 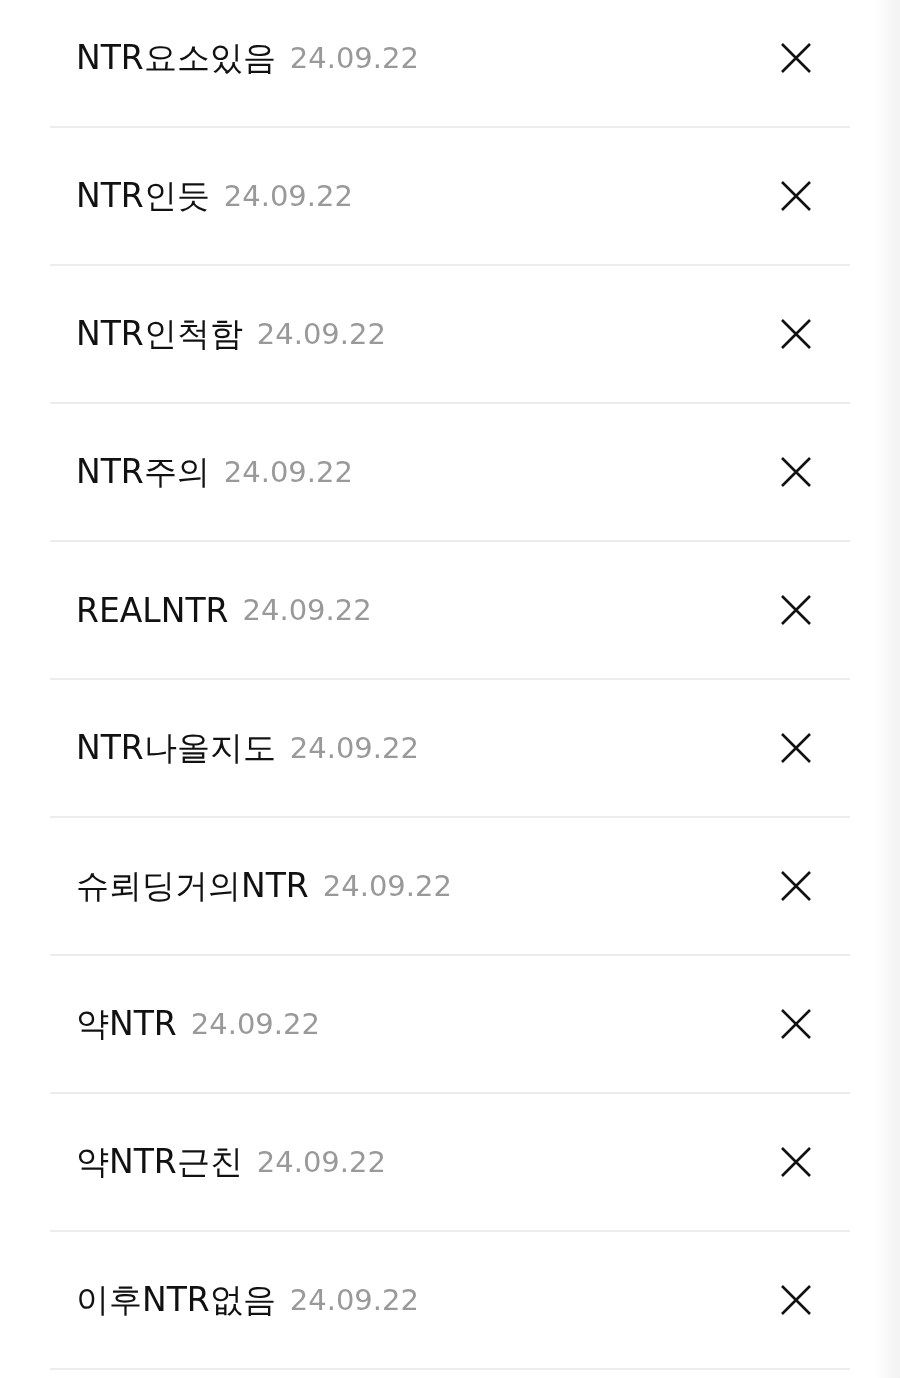 I want to click on keyword-text: 슈뢰딩거의NTR, so click(x=192, y=886).